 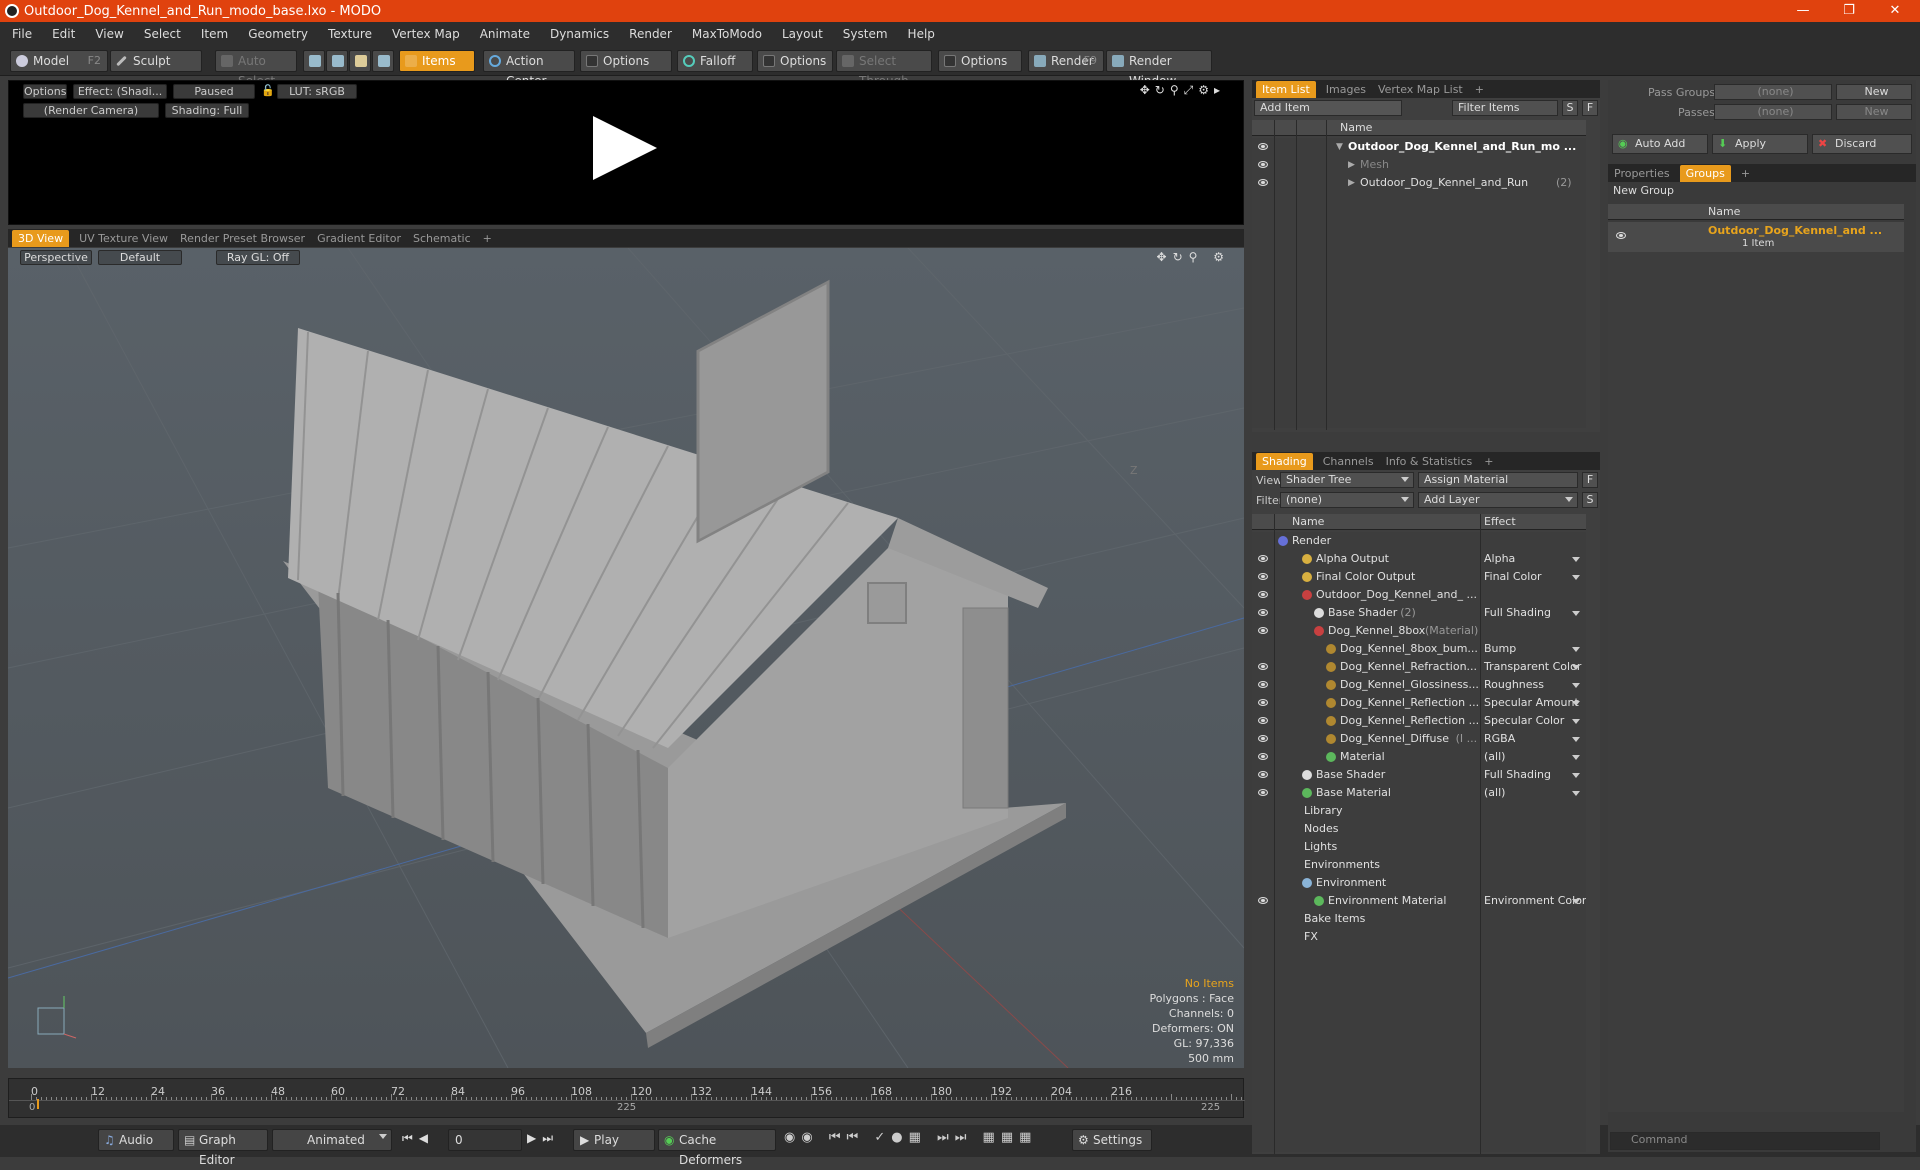 I want to click on settings-button: ⚙ Settings, so click(x=1112, y=1140).